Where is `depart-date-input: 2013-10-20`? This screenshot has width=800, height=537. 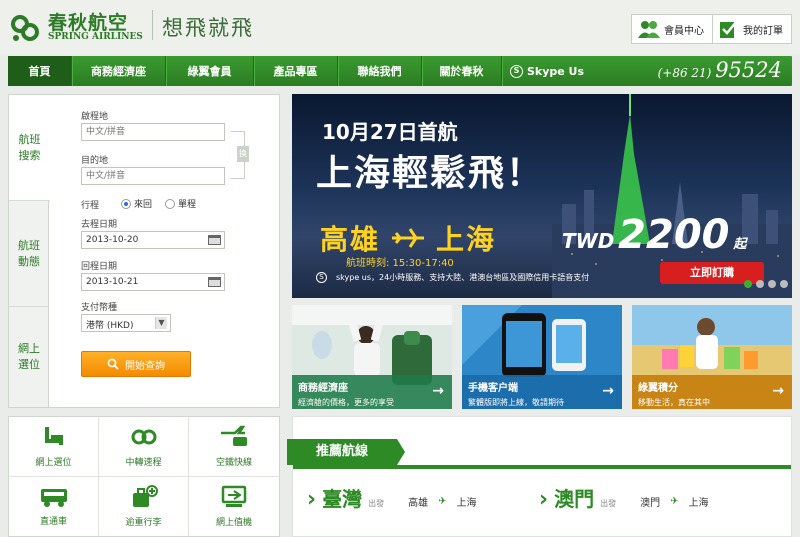 depart-date-input: 2013-10-20 is located at coordinates (153, 240).